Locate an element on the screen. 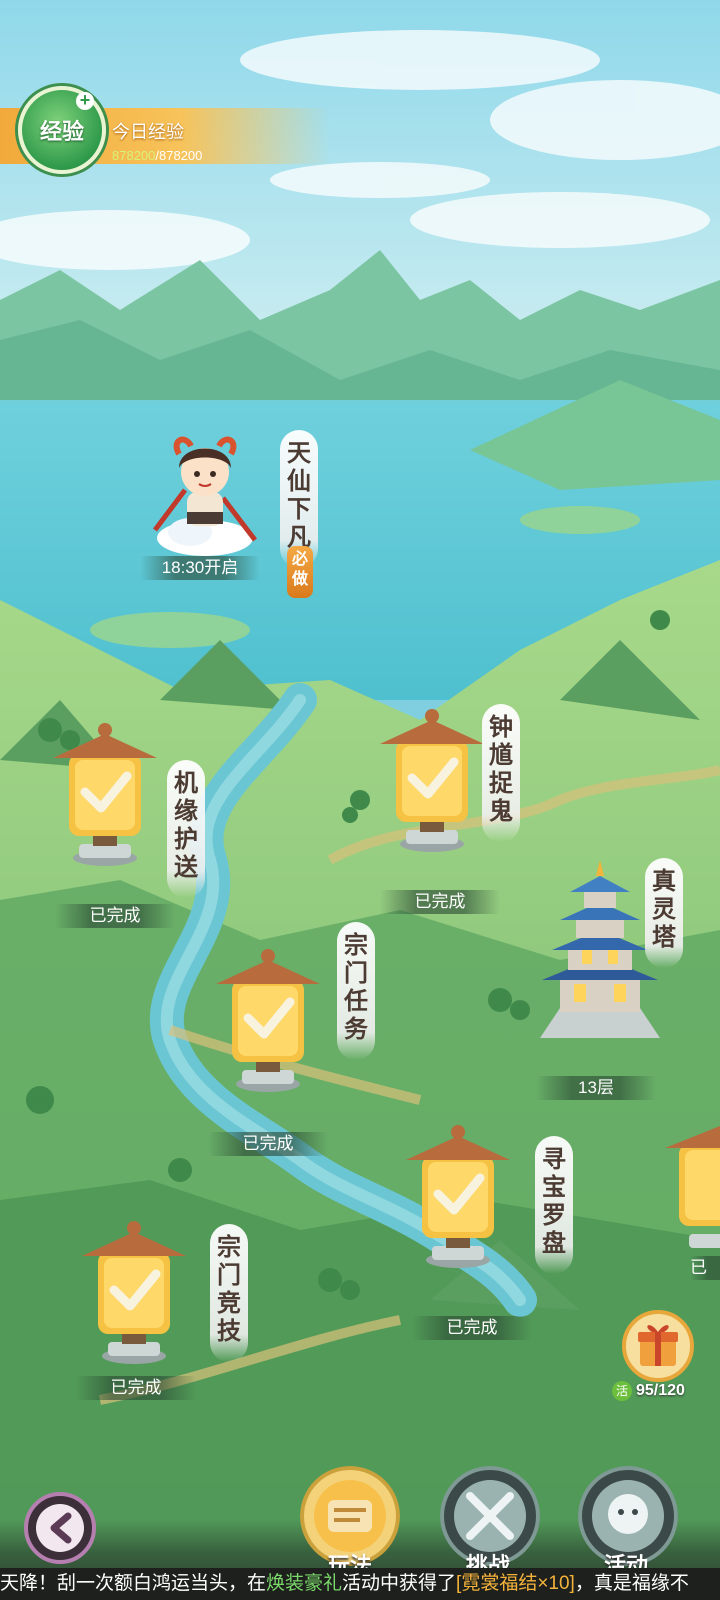 The height and width of the screenshot is (1600, 720). ticker-text-3: ，真是福缘不 is located at coordinates (631, 1583).